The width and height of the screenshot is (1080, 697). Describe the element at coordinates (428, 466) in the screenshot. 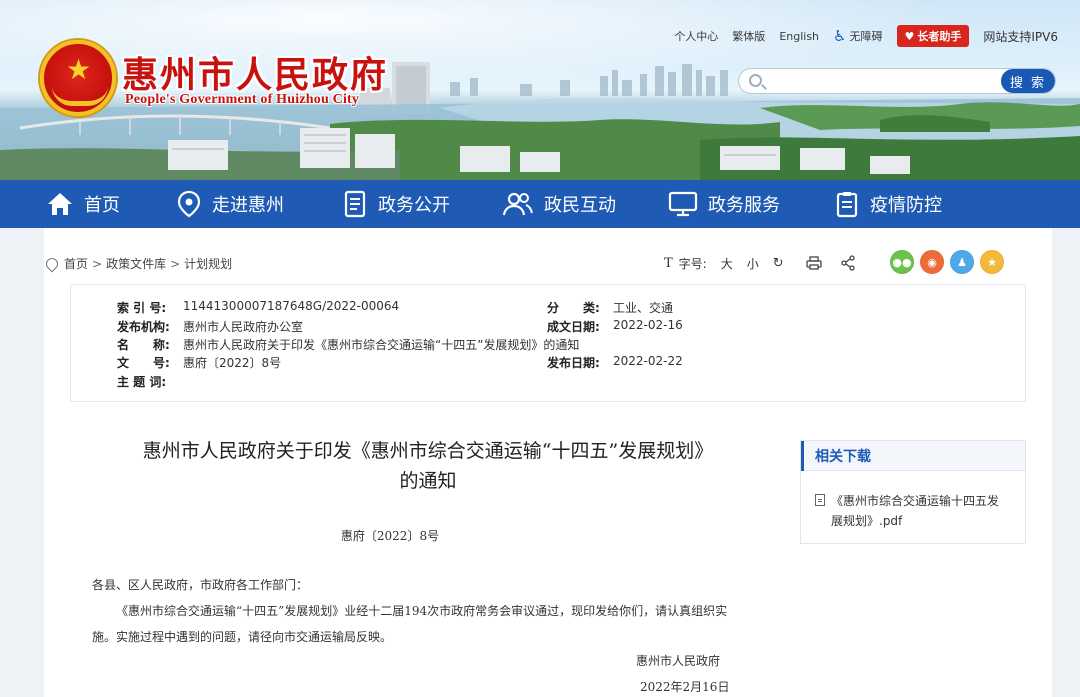

I see `article-title: 惠州市人民政府关于印发《惠州市综合交通运输“十四五”发展规划》 的通知` at that location.